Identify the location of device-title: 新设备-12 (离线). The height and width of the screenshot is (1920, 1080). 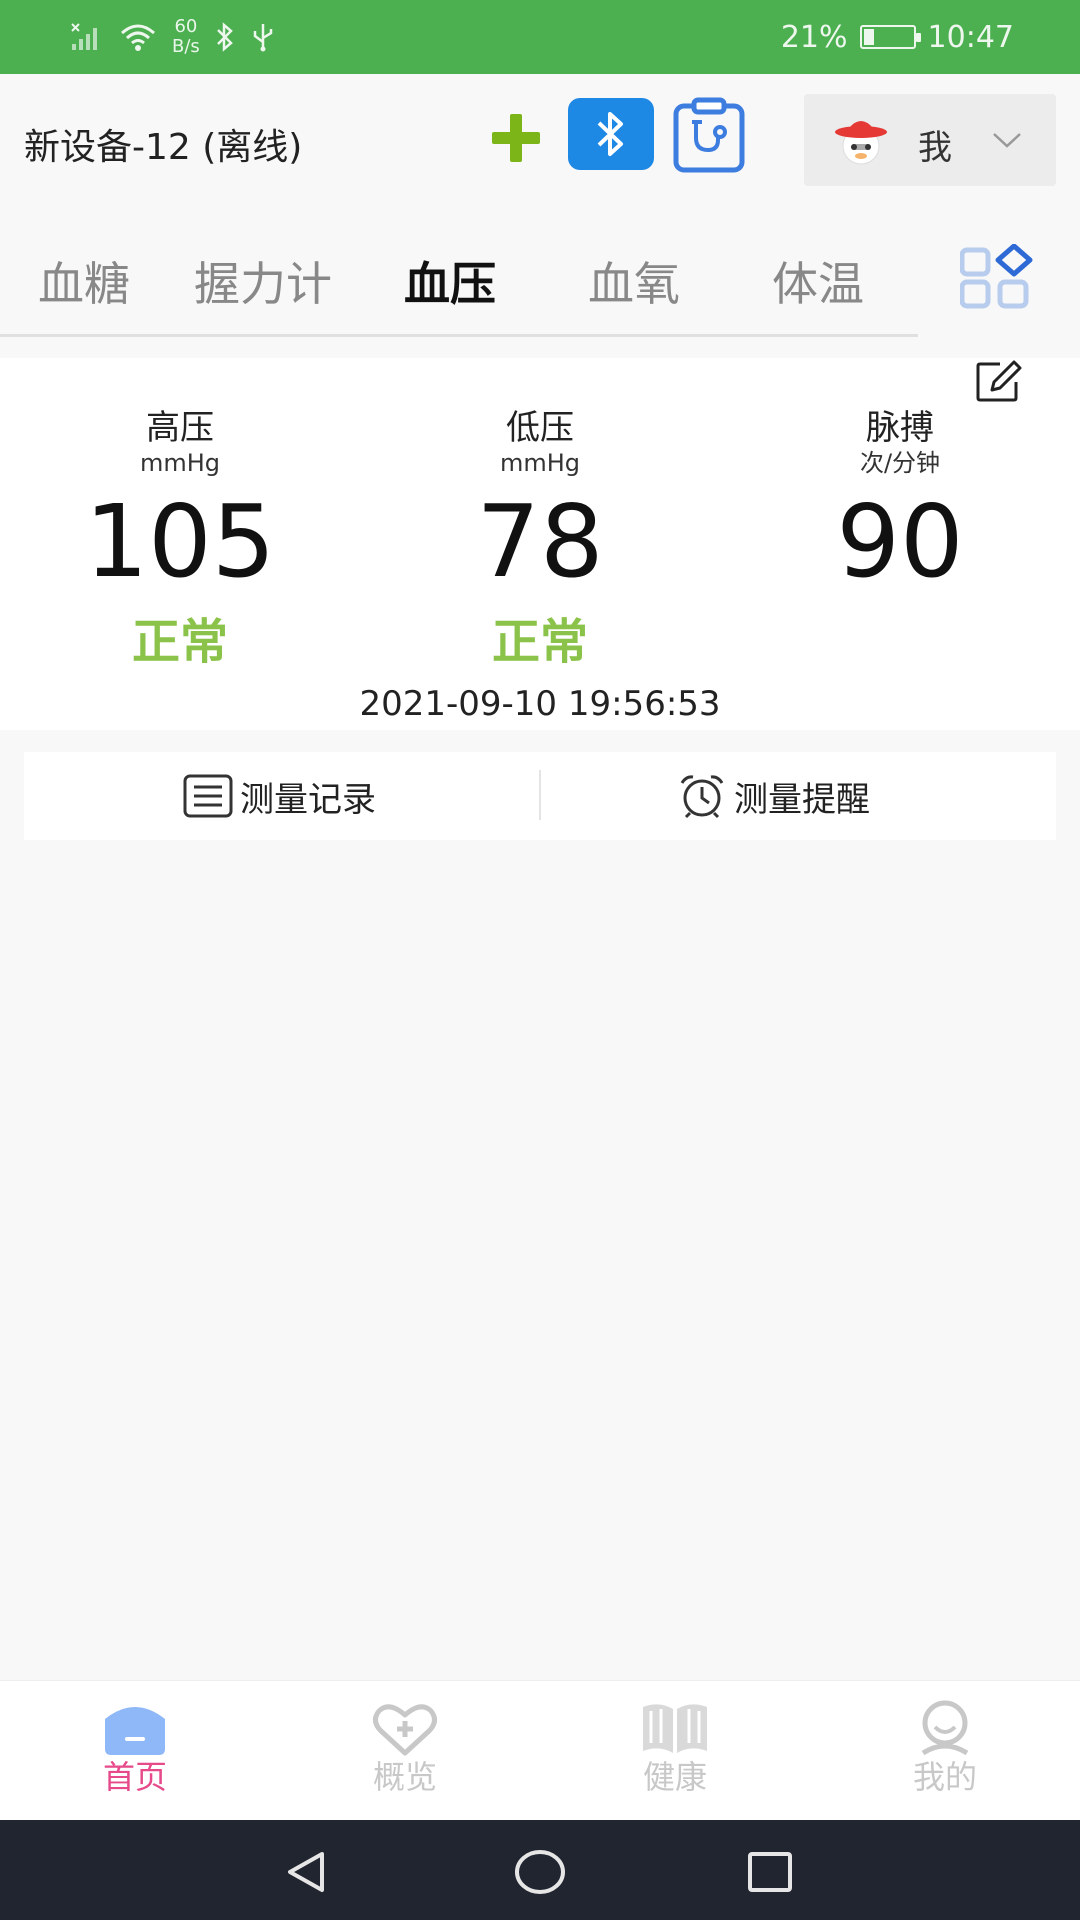
(163, 144).